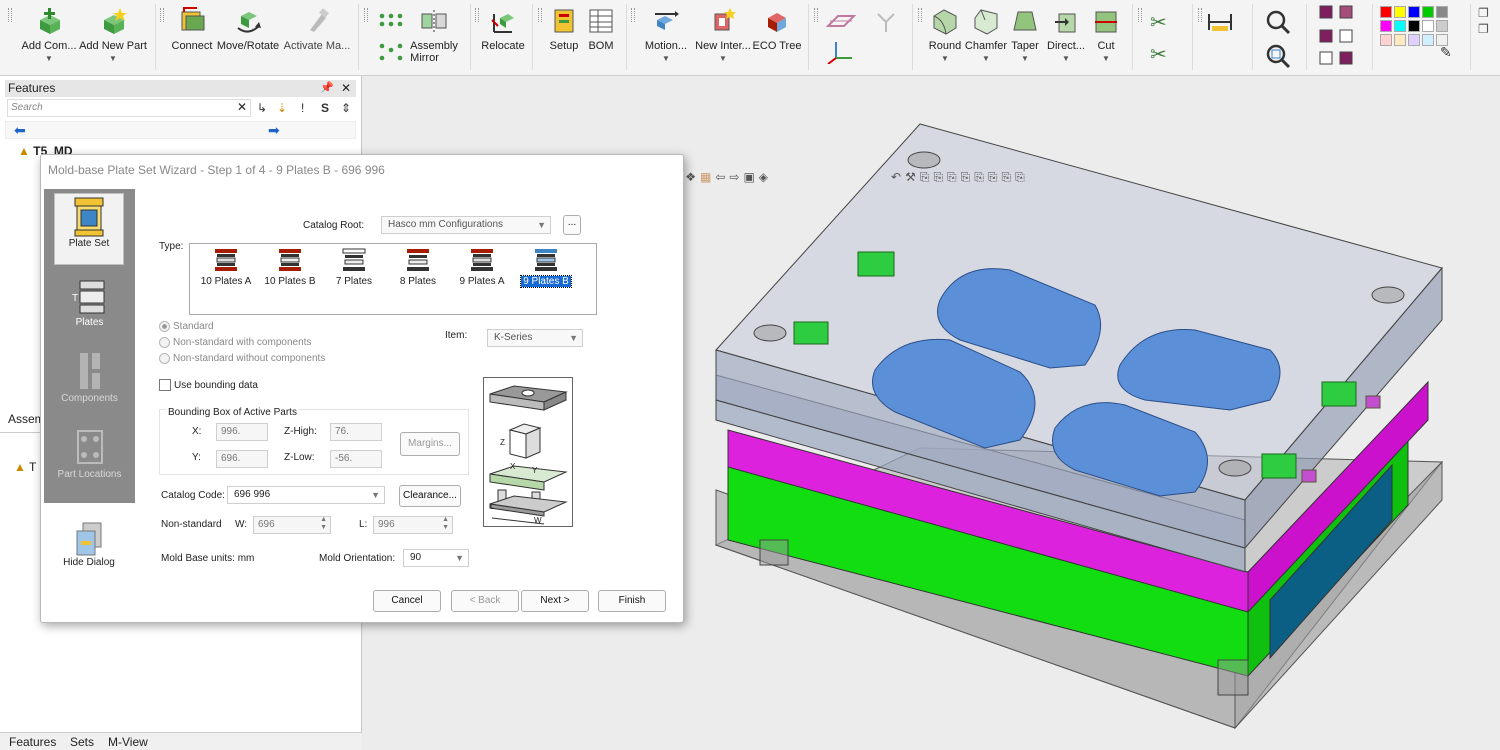 The width and height of the screenshot is (1500, 750). Describe the element at coordinates (1278, 22) in the screenshot. I see `zoom-icon` at that location.